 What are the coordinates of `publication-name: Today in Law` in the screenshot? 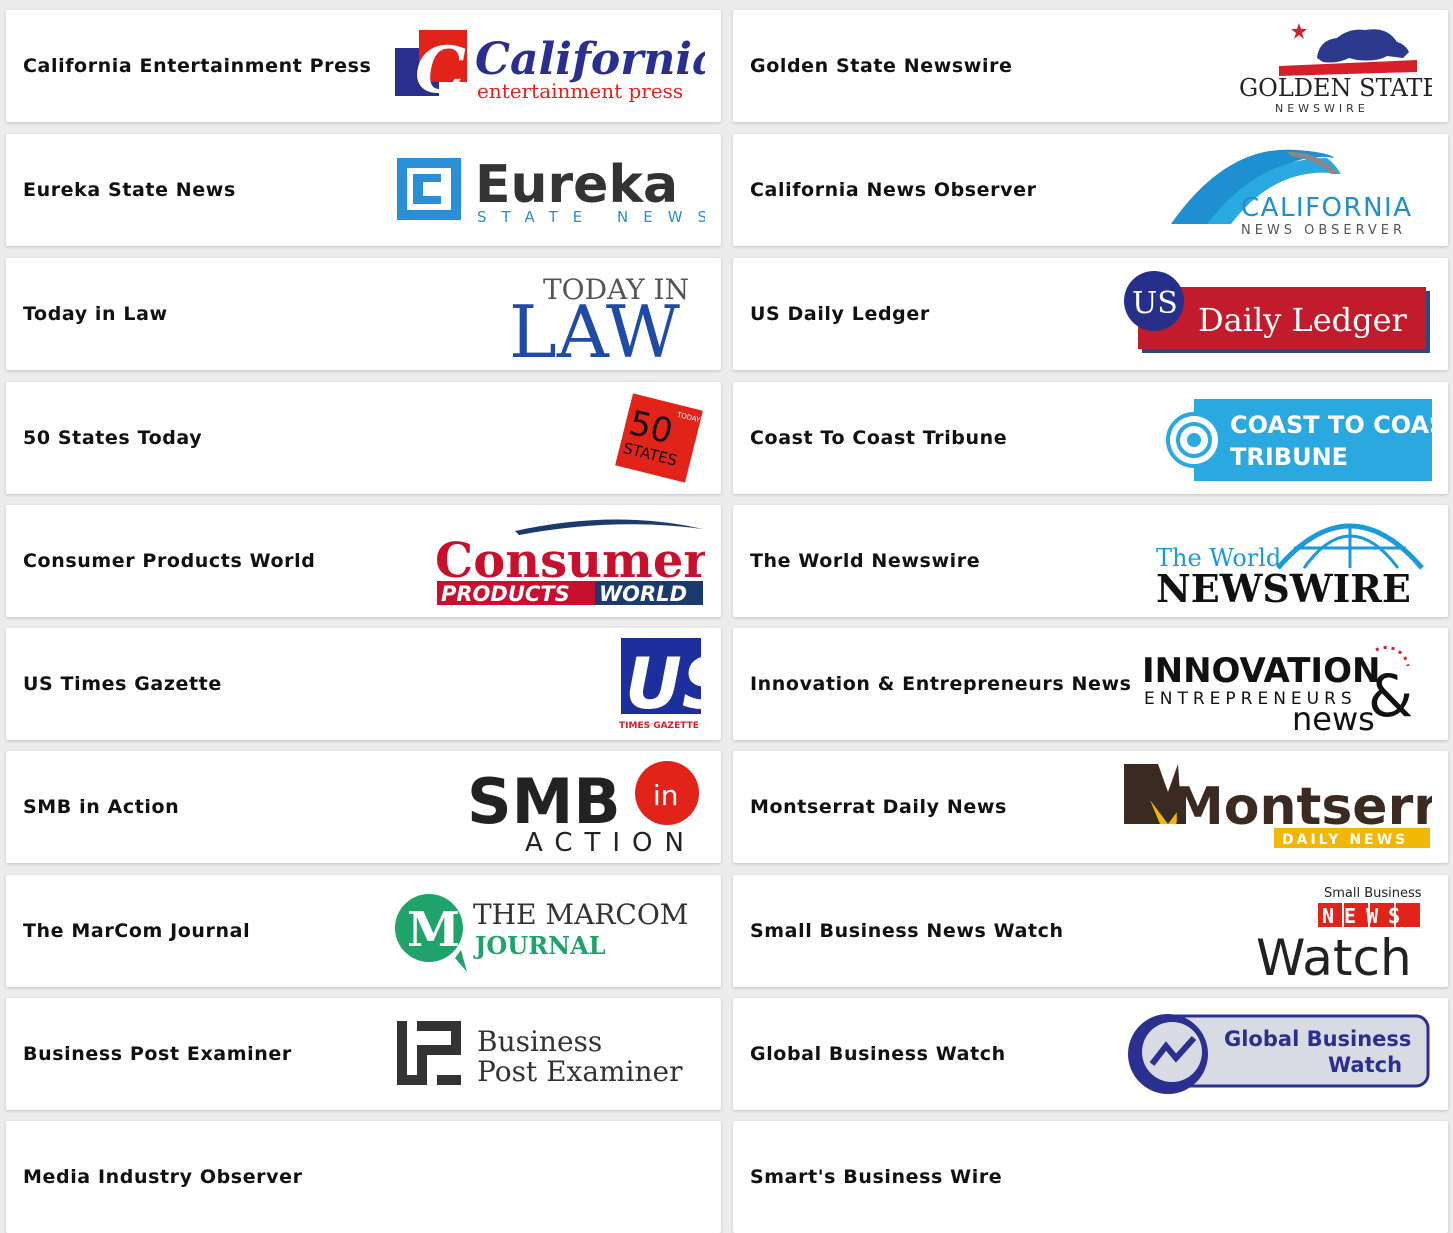 It's located at (95, 314).